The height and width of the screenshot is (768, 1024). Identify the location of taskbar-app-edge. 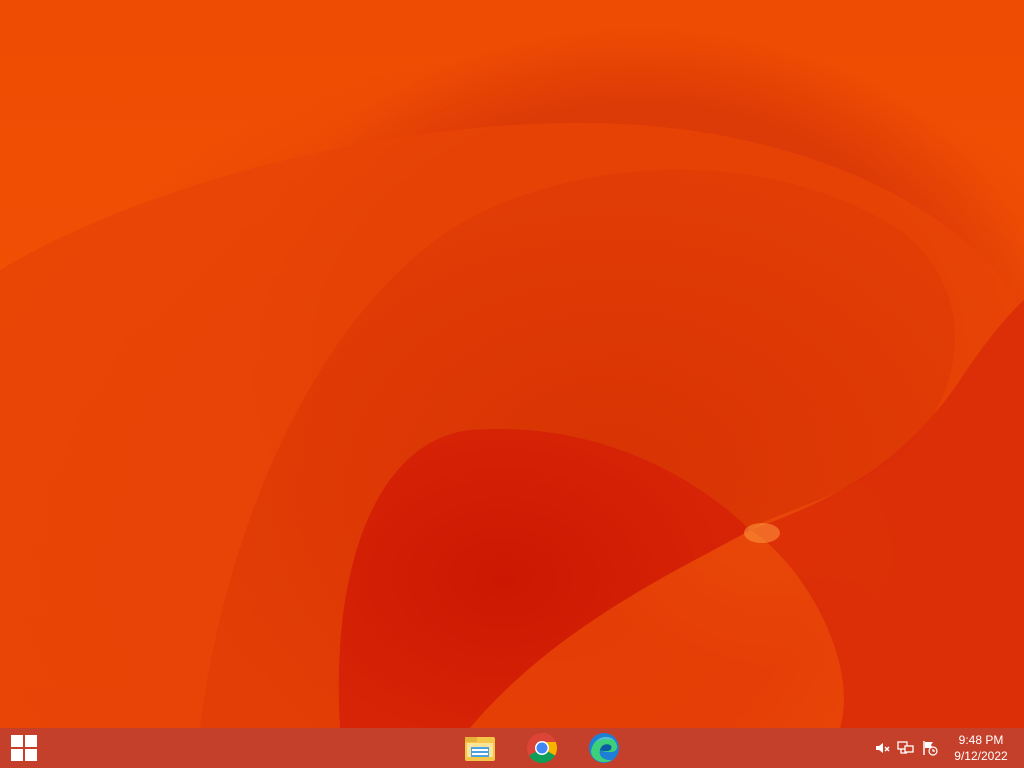
(604, 748).